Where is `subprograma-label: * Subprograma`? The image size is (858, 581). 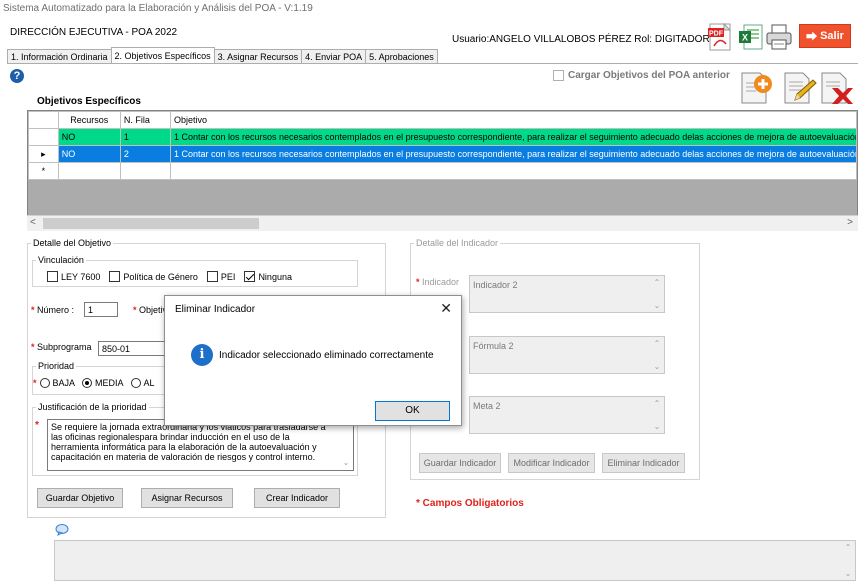
subprograma-label: * Subprograma is located at coordinates (61, 347).